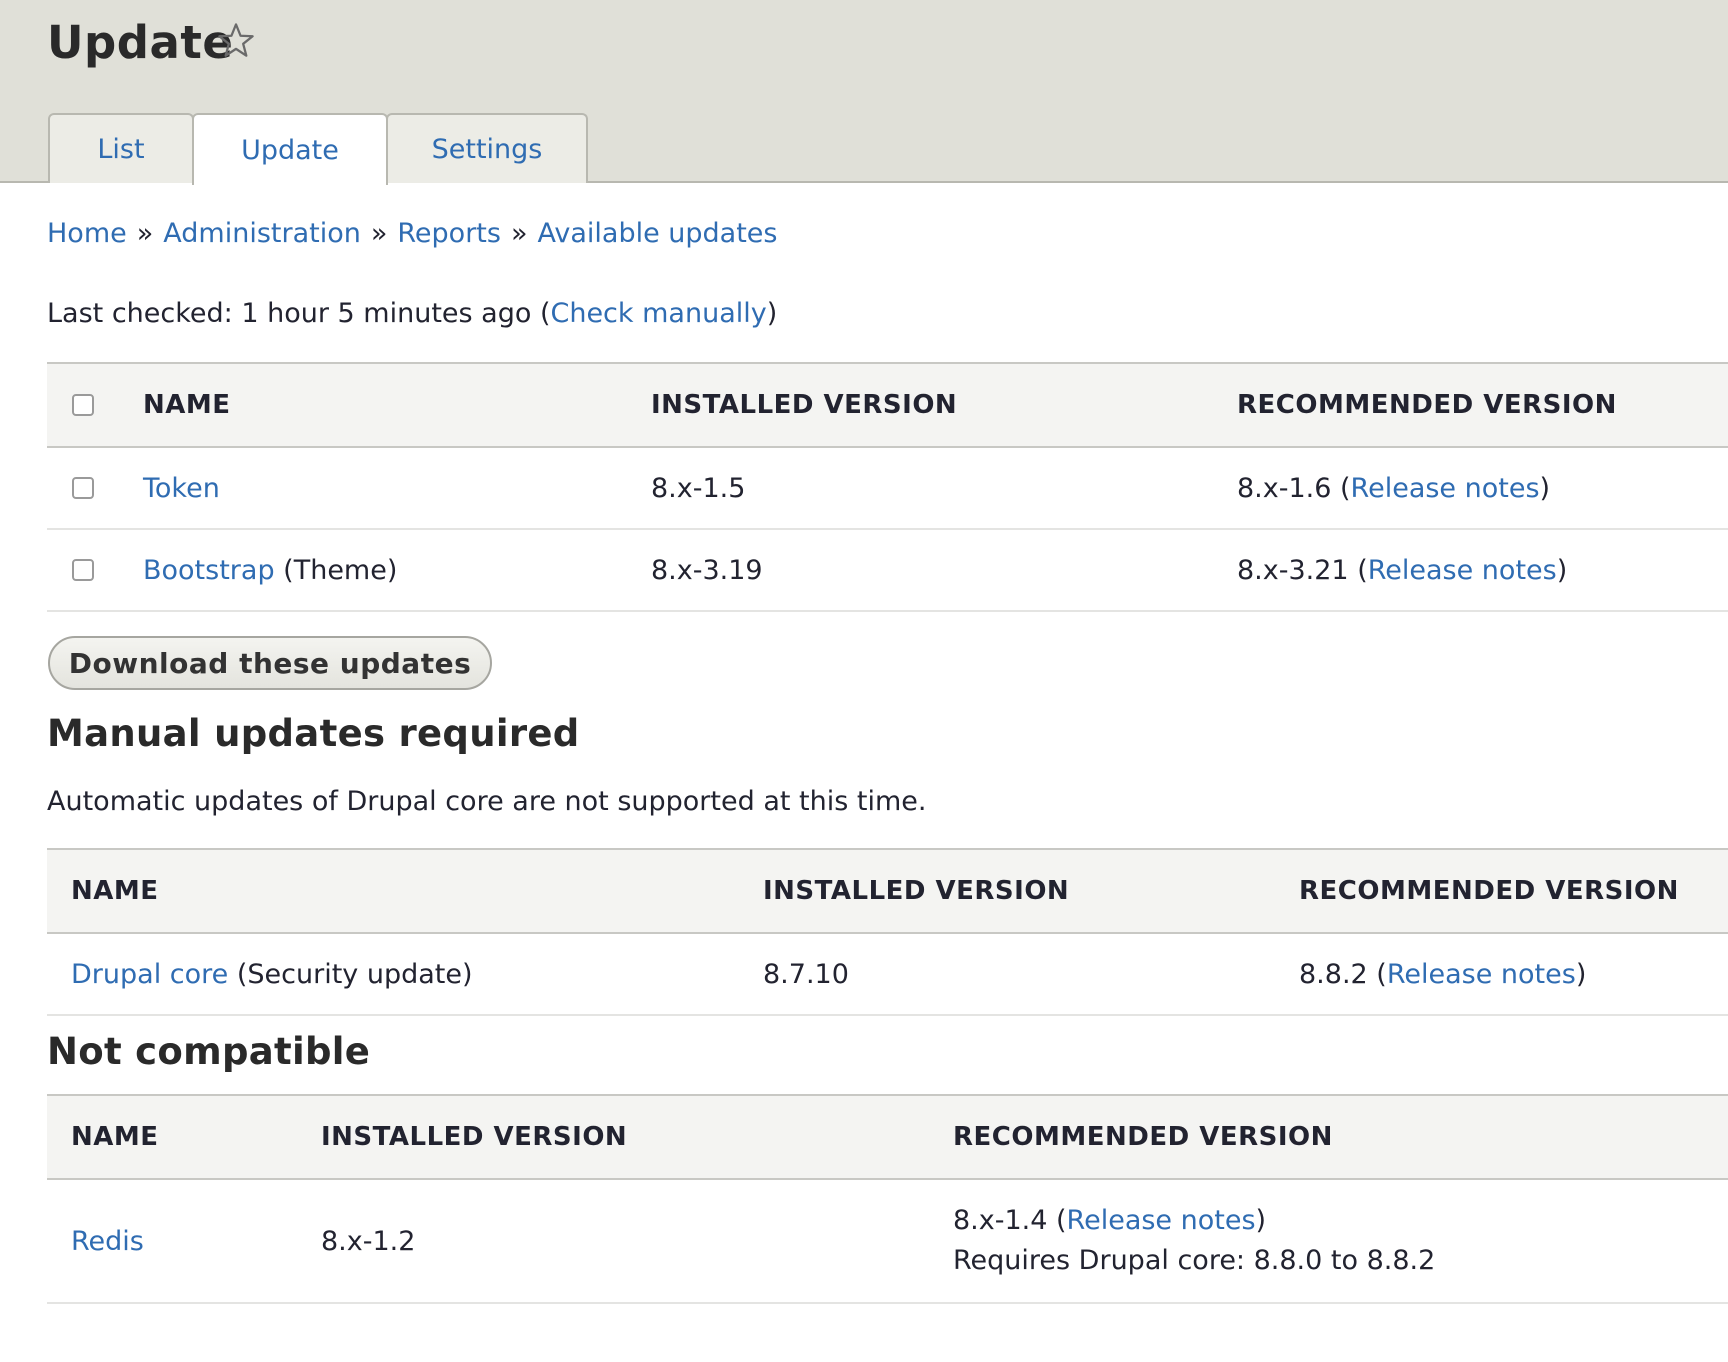 The image size is (1728, 1362). I want to click on not-compatible-heading: Not compatible, so click(209, 1051).